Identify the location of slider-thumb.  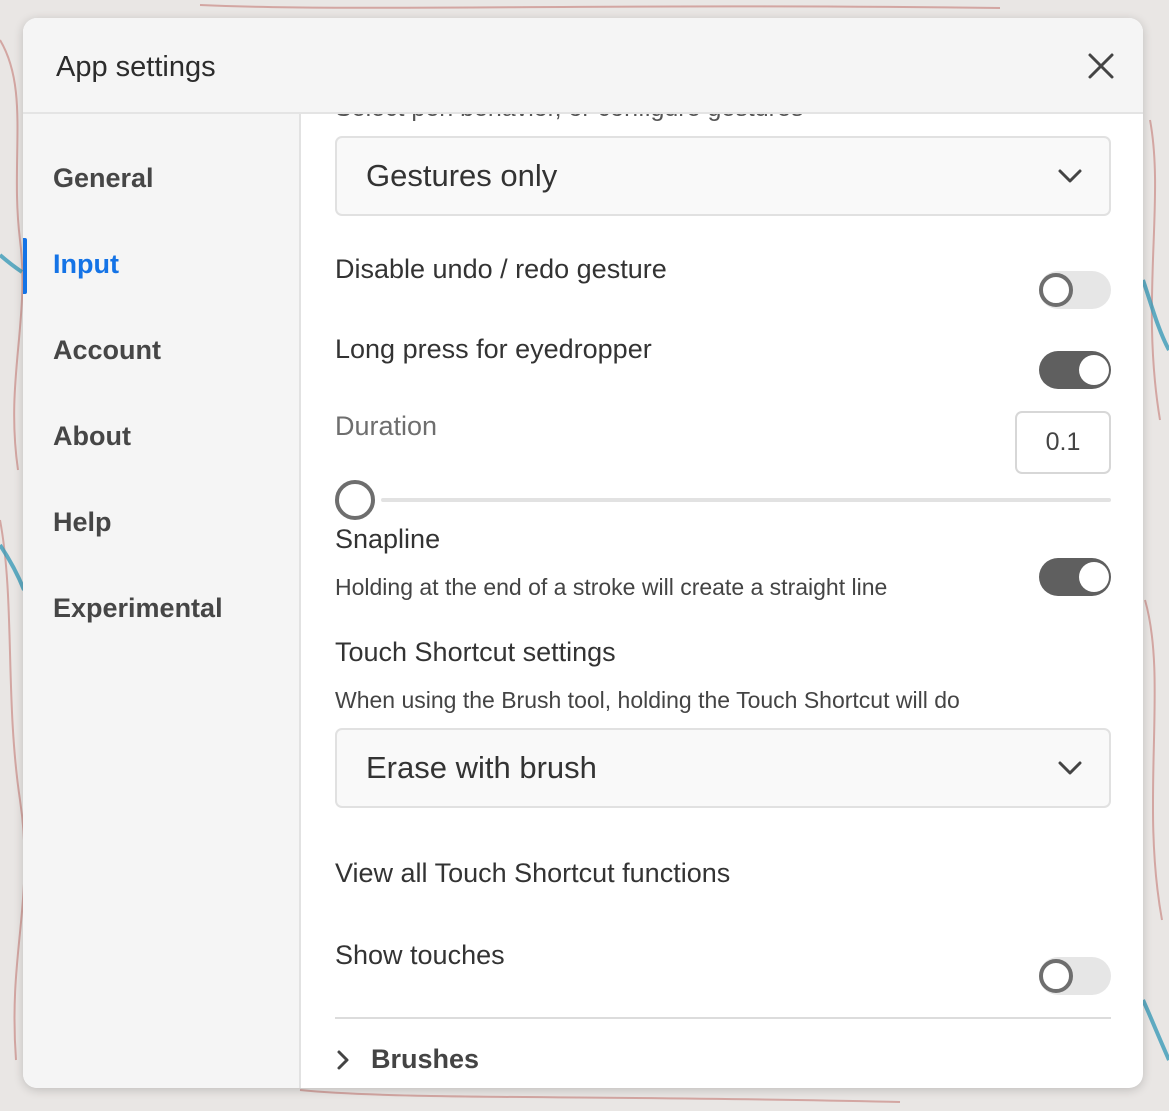
(355, 500).